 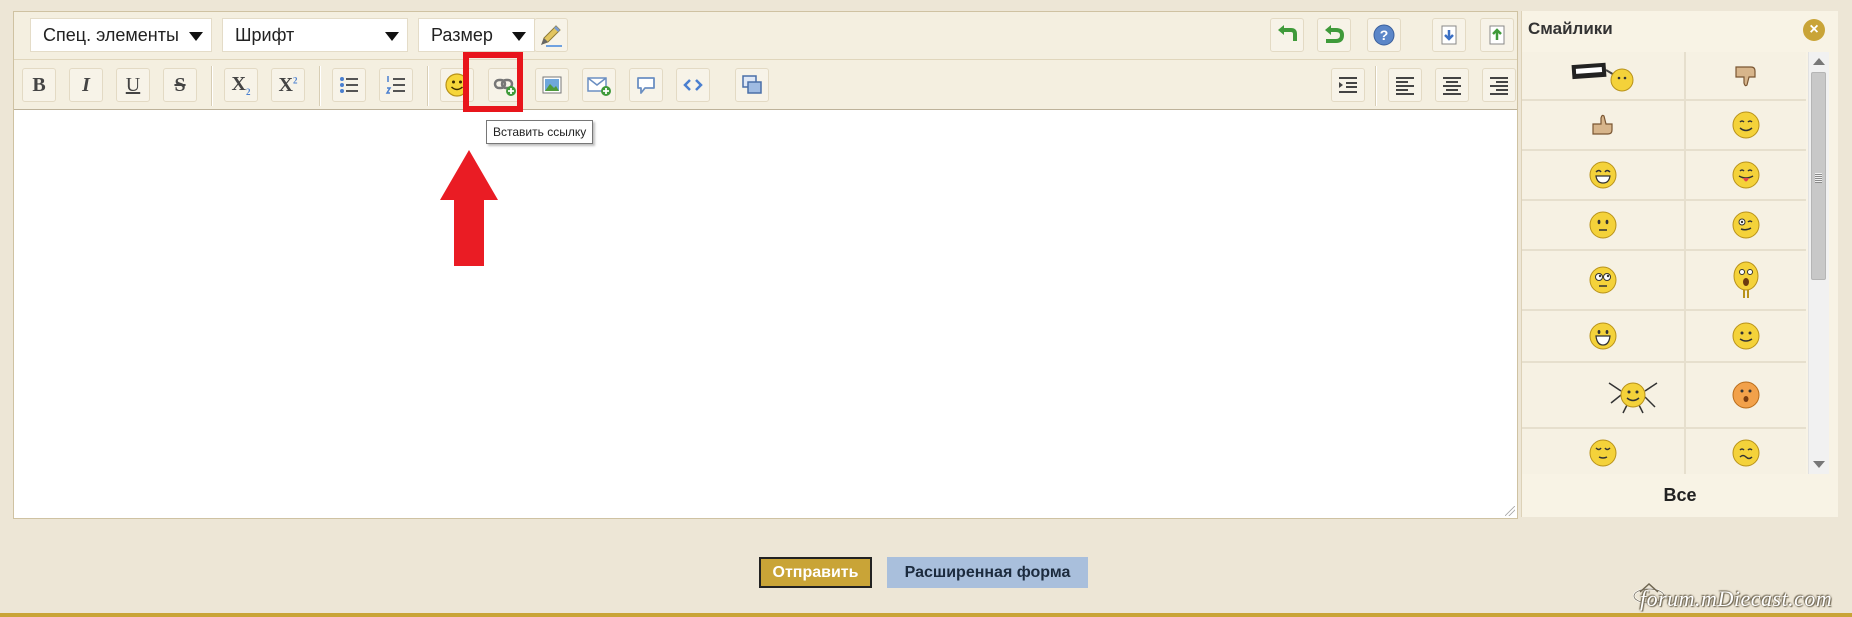 I want to click on strikethrough-button: S, so click(x=180, y=85).